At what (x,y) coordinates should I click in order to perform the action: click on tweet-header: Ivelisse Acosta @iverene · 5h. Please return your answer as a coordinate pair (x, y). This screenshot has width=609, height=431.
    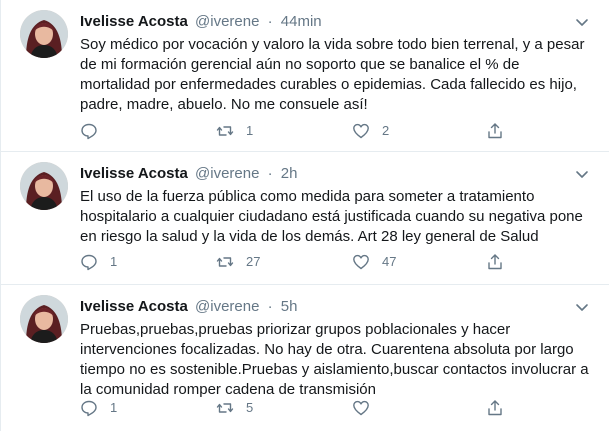
    Looking at the image, I should click on (188, 307).